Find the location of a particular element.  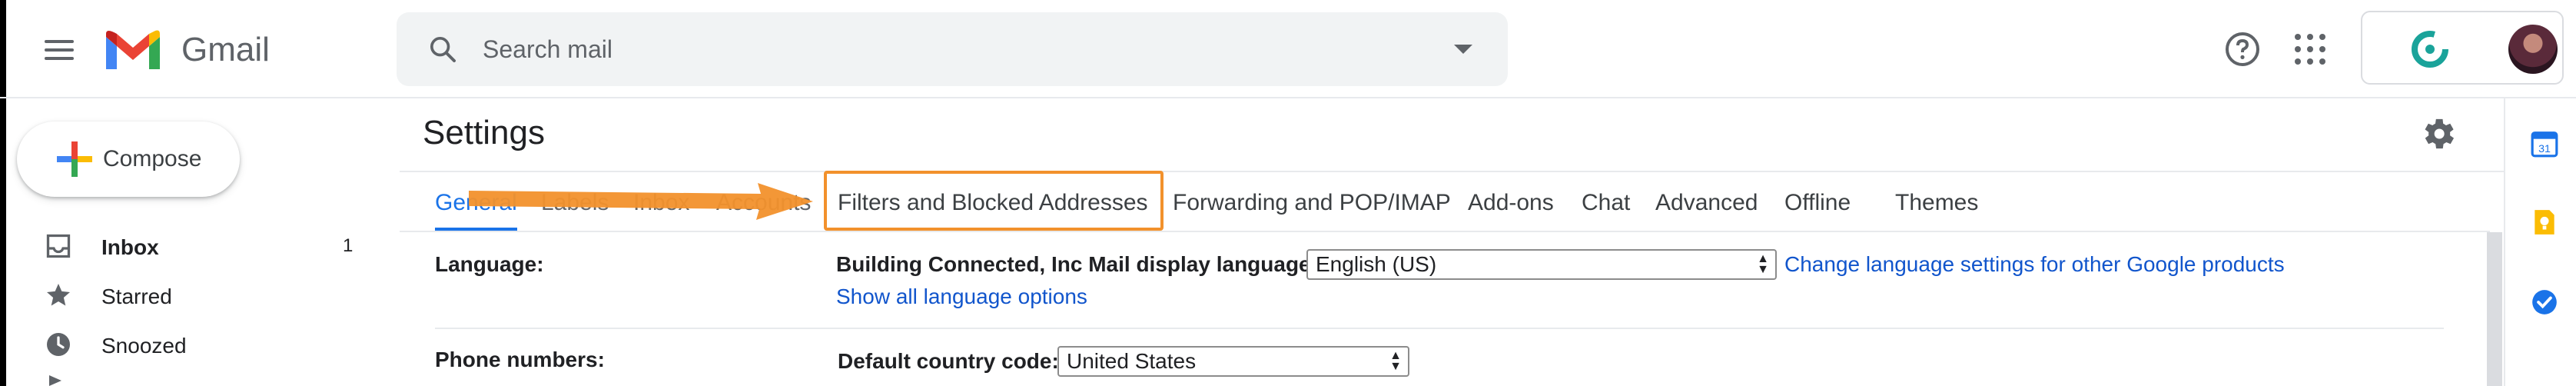

tasks-icon is located at coordinates (2544, 302).